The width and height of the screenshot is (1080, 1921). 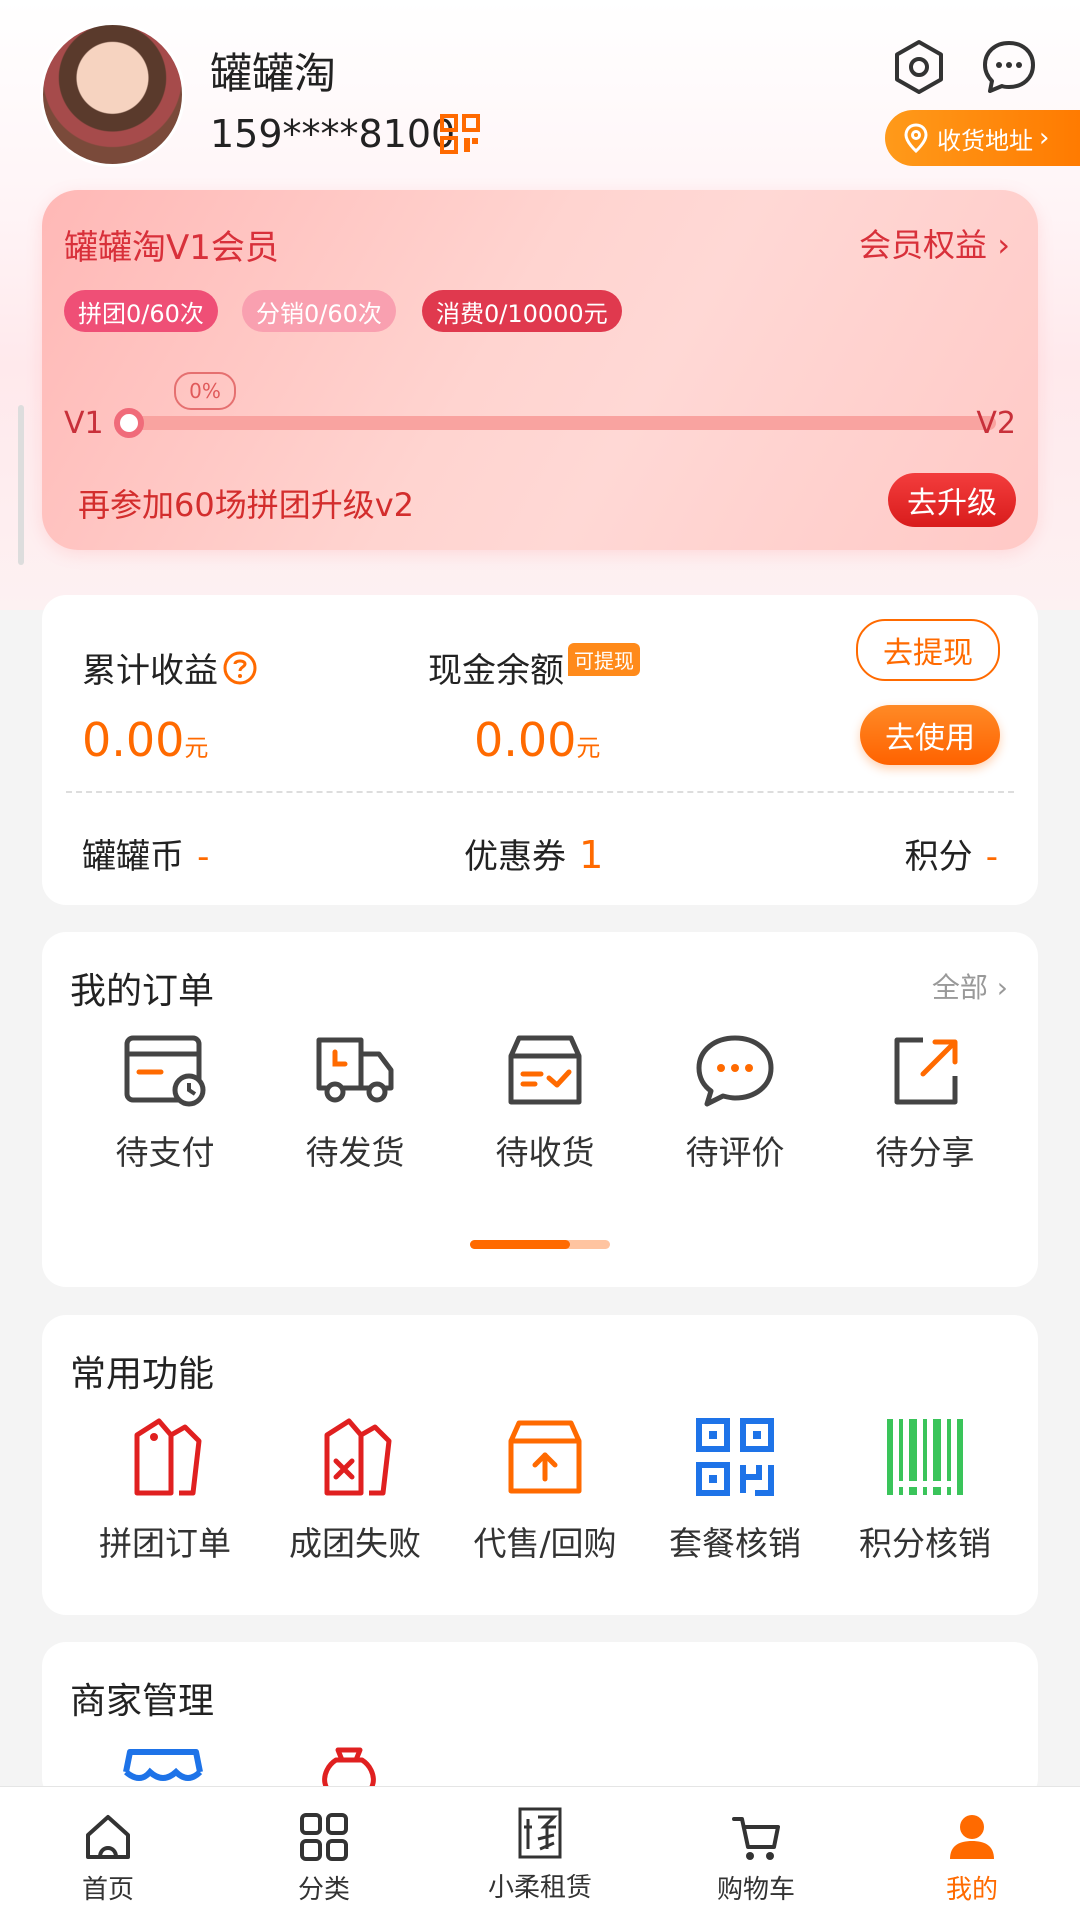 What do you see at coordinates (930, 735) in the screenshot?
I see `use-button: 去使用` at bounding box center [930, 735].